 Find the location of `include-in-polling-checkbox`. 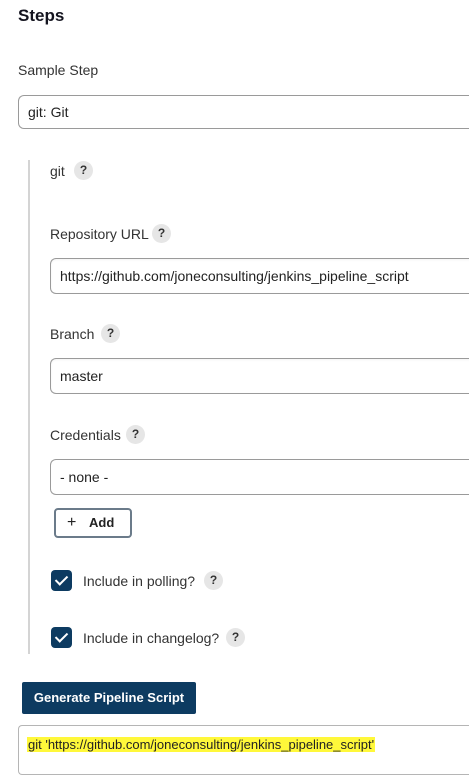

include-in-polling-checkbox is located at coordinates (61, 580).